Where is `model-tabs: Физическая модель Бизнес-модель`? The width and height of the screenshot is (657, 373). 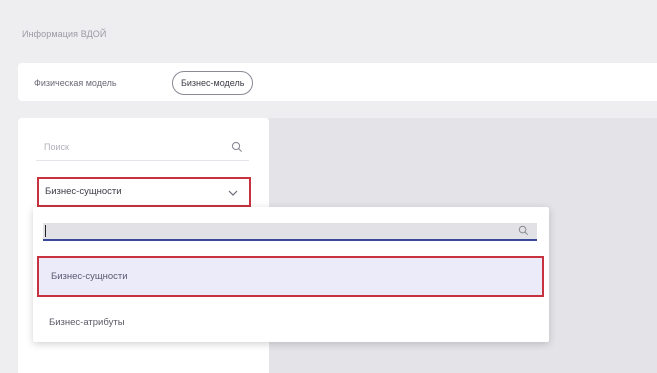
model-tabs: Физическая модель Бизнес-модель is located at coordinates (337, 82).